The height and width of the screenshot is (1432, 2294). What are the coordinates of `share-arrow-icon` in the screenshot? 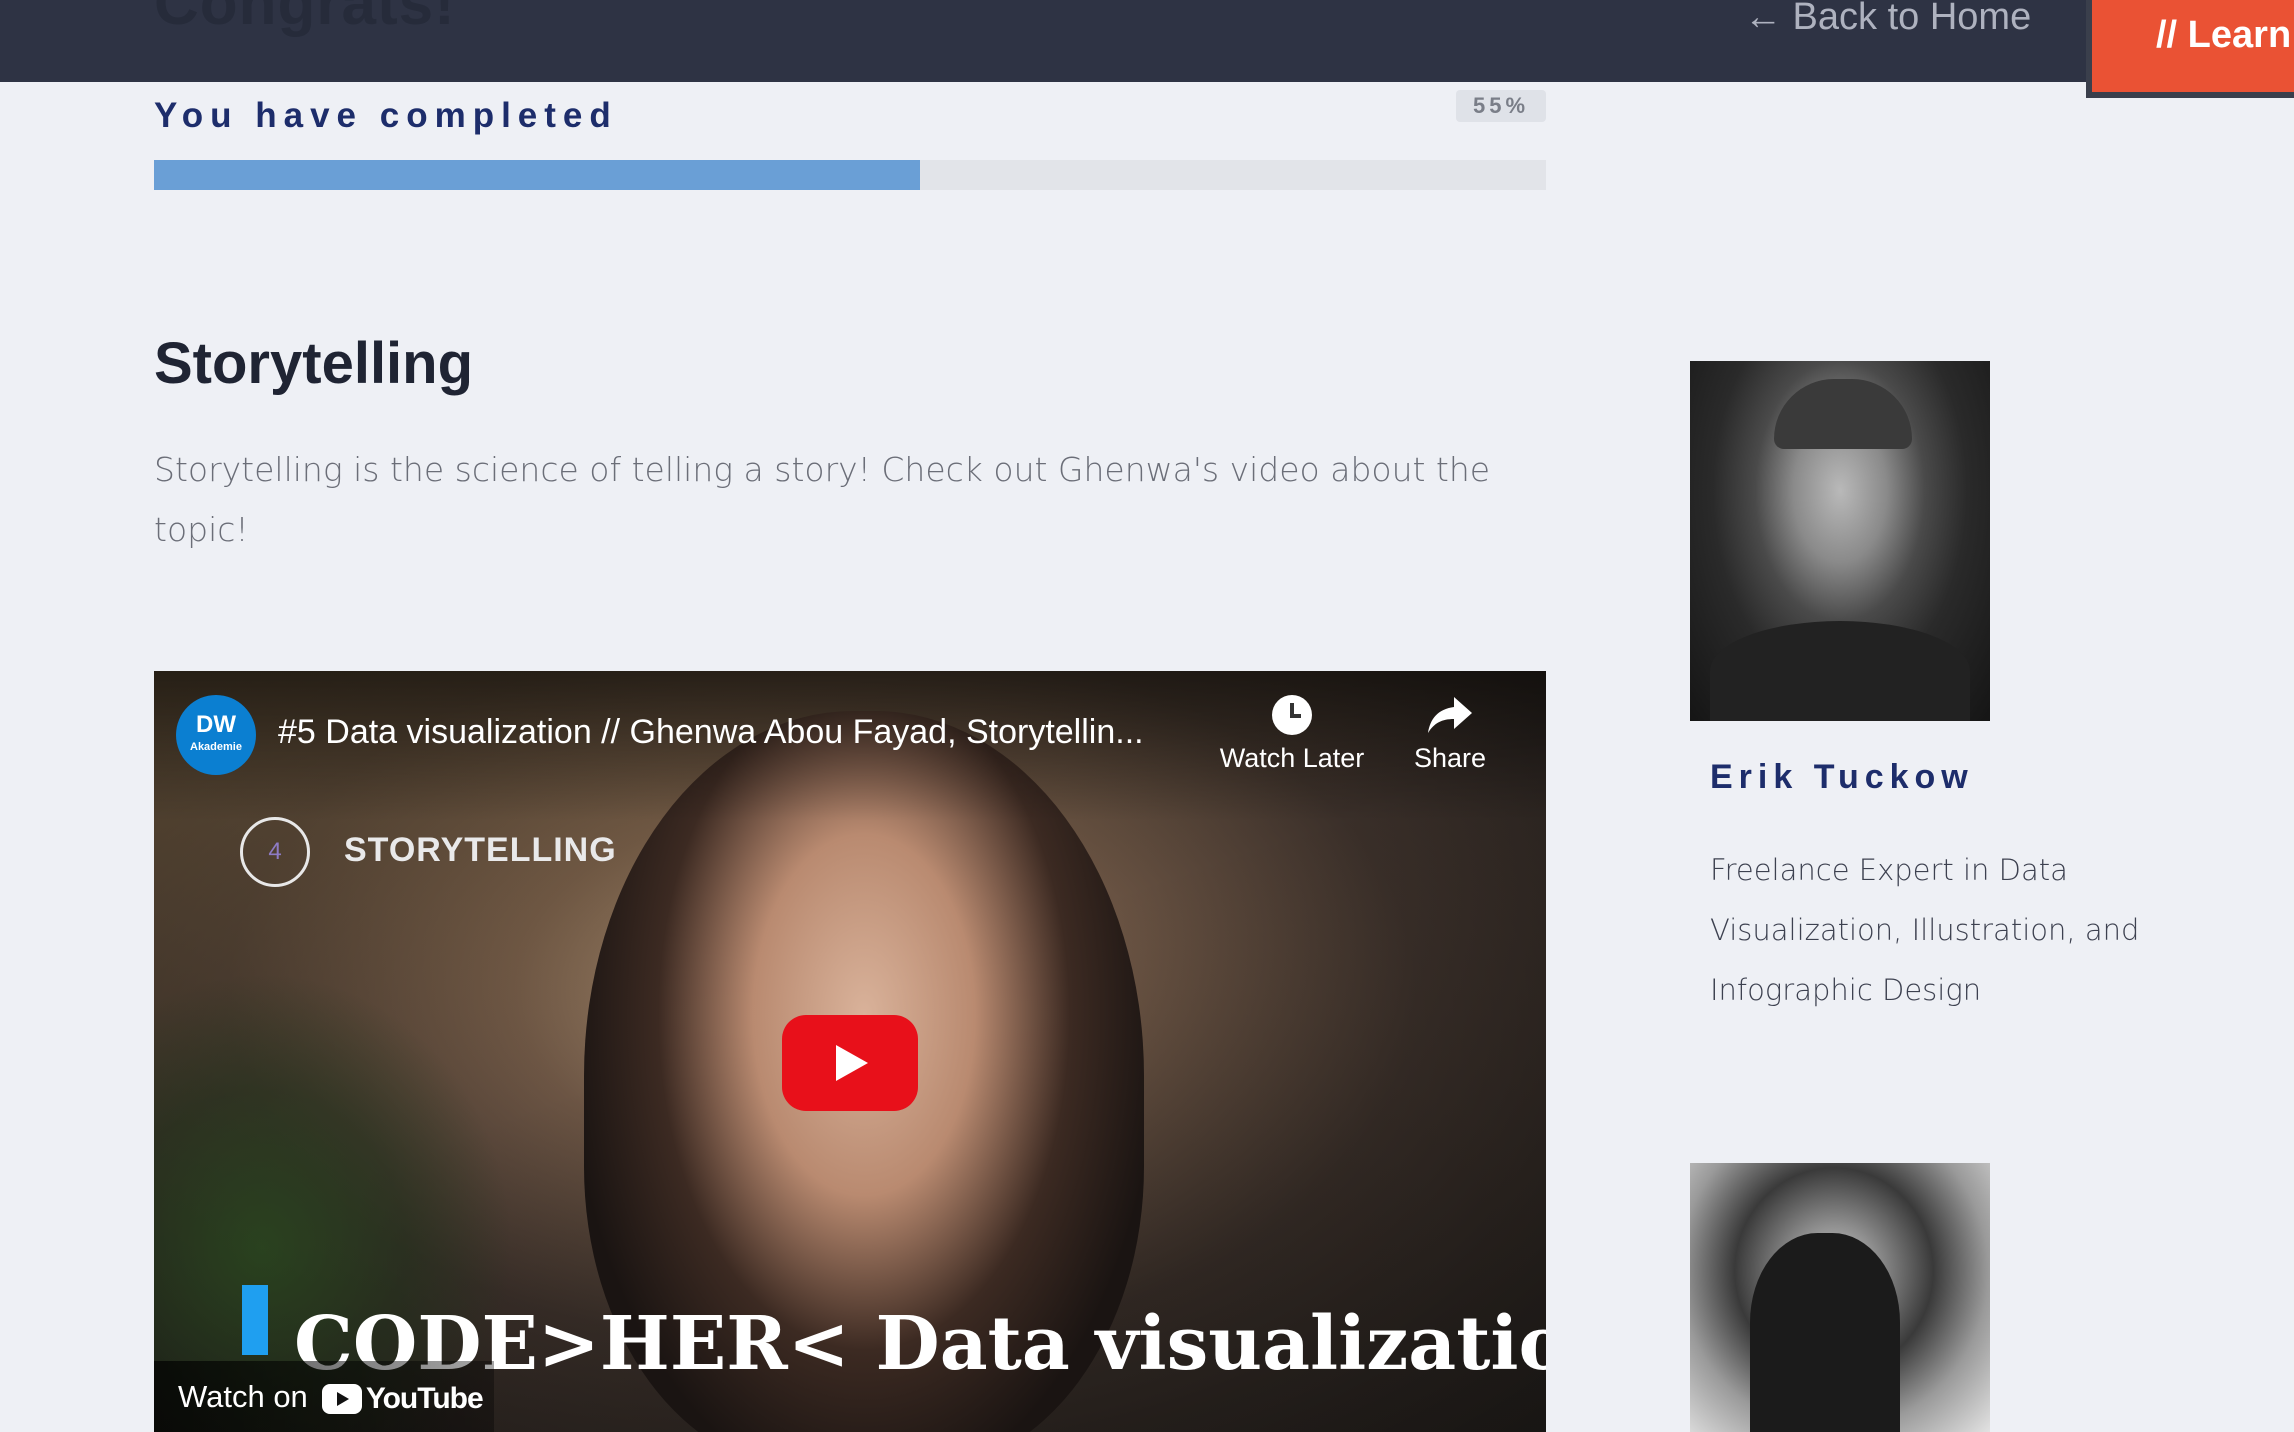 It's located at (1450, 718).